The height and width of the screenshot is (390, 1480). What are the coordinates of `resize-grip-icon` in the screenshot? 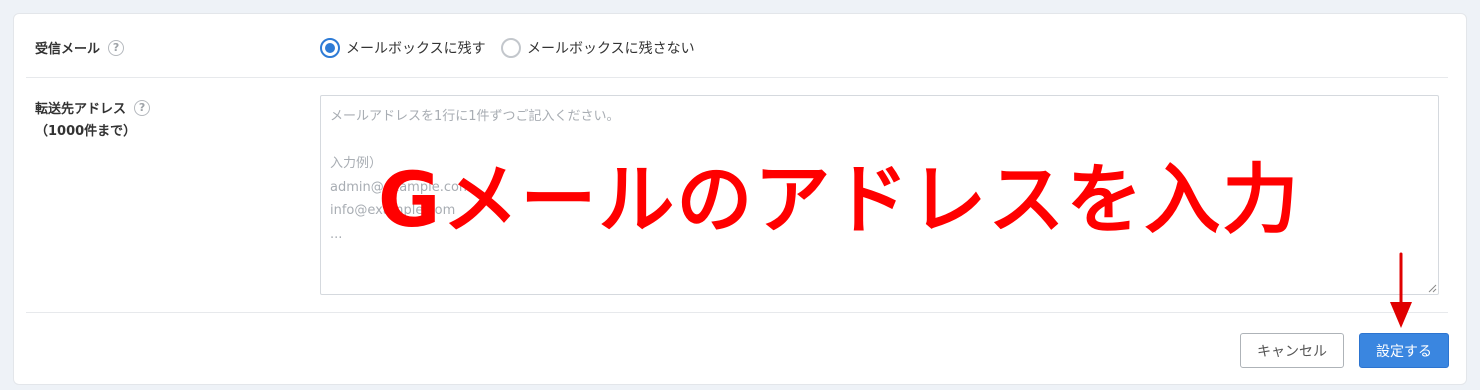 It's located at (1432, 288).